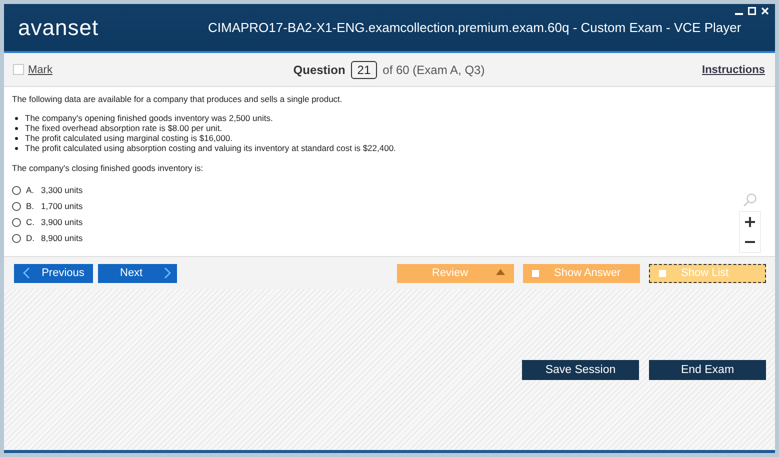  I want to click on question-number-field: 21, so click(364, 69).